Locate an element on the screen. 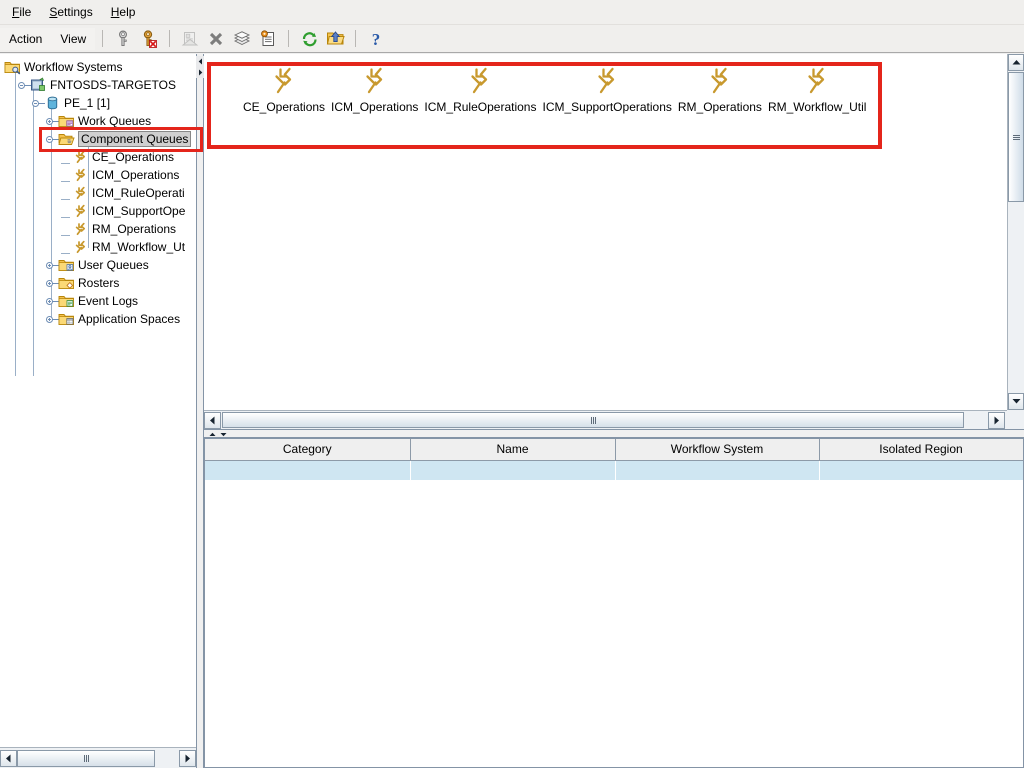 This screenshot has height=768, width=1024. queue-item-ce_operations: CE_Operations is located at coordinates (284, 90).